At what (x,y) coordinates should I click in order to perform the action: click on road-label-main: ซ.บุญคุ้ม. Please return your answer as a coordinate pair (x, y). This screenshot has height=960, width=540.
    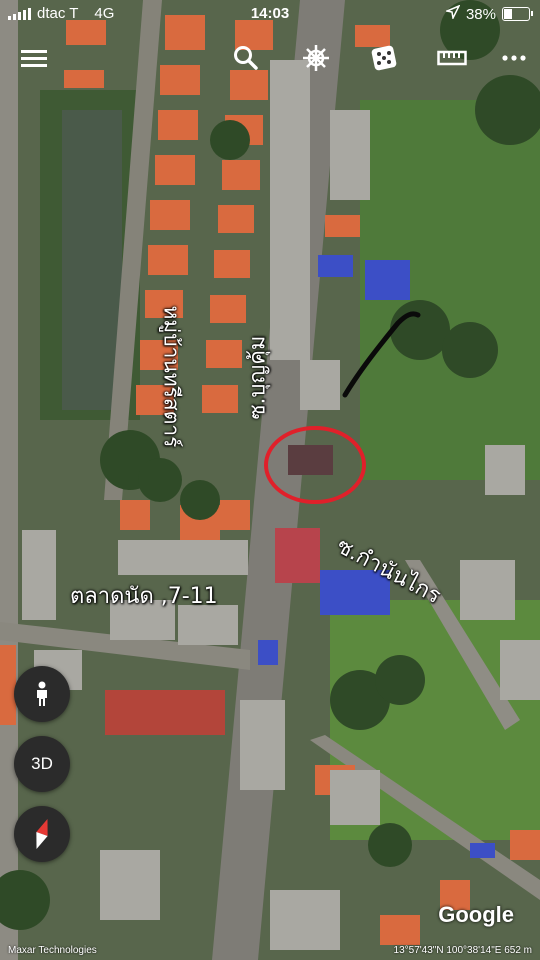
    Looking at the image, I should click on (258, 377).